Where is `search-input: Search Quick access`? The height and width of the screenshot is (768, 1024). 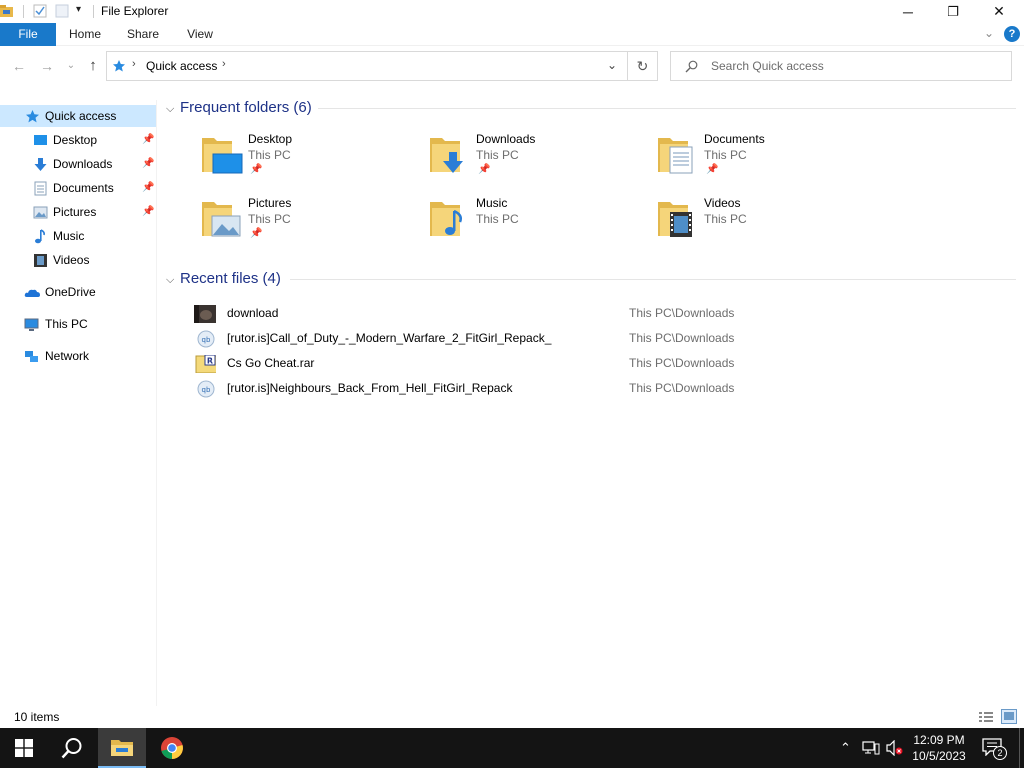
search-input: Search Quick access is located at coordinates (767, 66).